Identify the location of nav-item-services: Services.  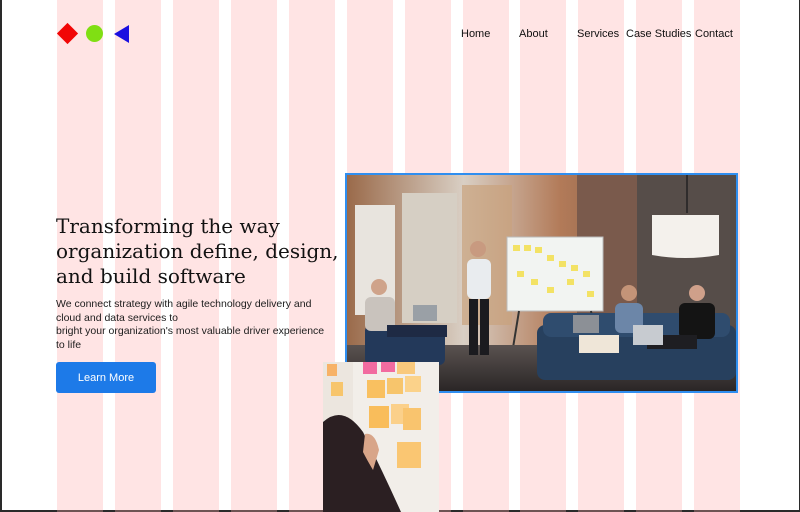
(598, 34).